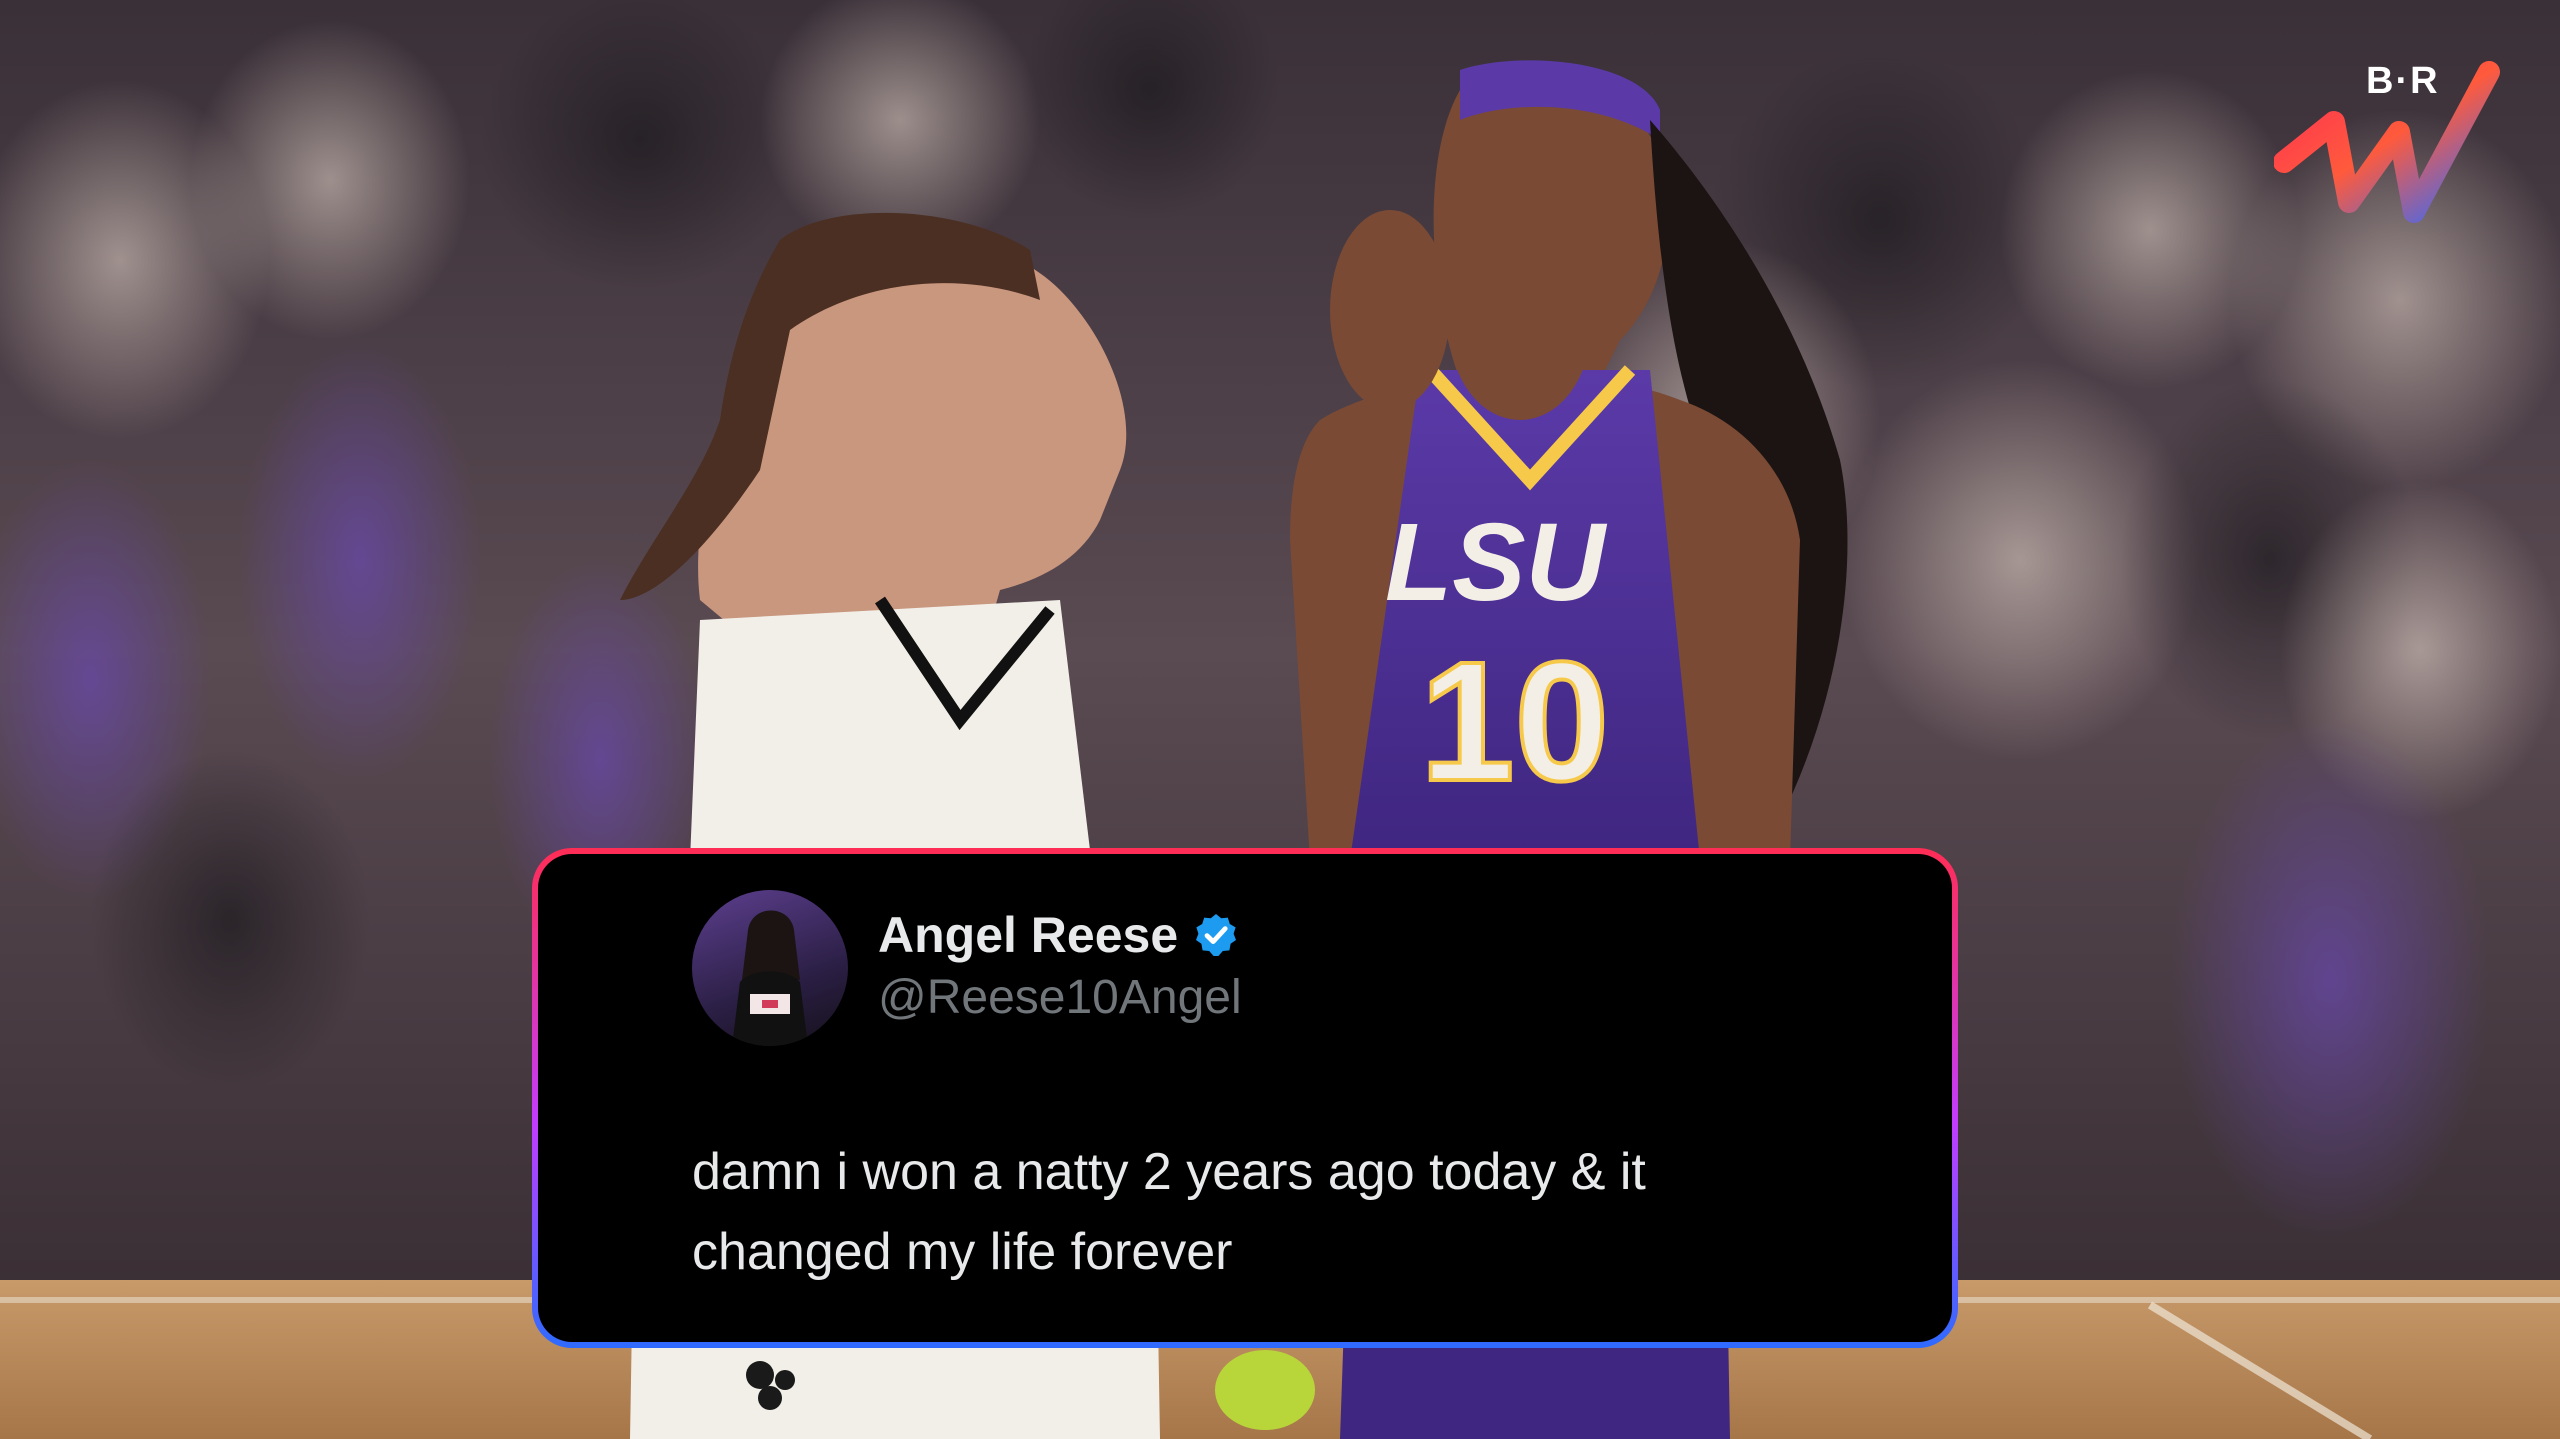 The height and width of the screenshot is (1439, 2560). Describe the element at coordinates (770, 968) in the screenshot. I see `avatar` at that location.